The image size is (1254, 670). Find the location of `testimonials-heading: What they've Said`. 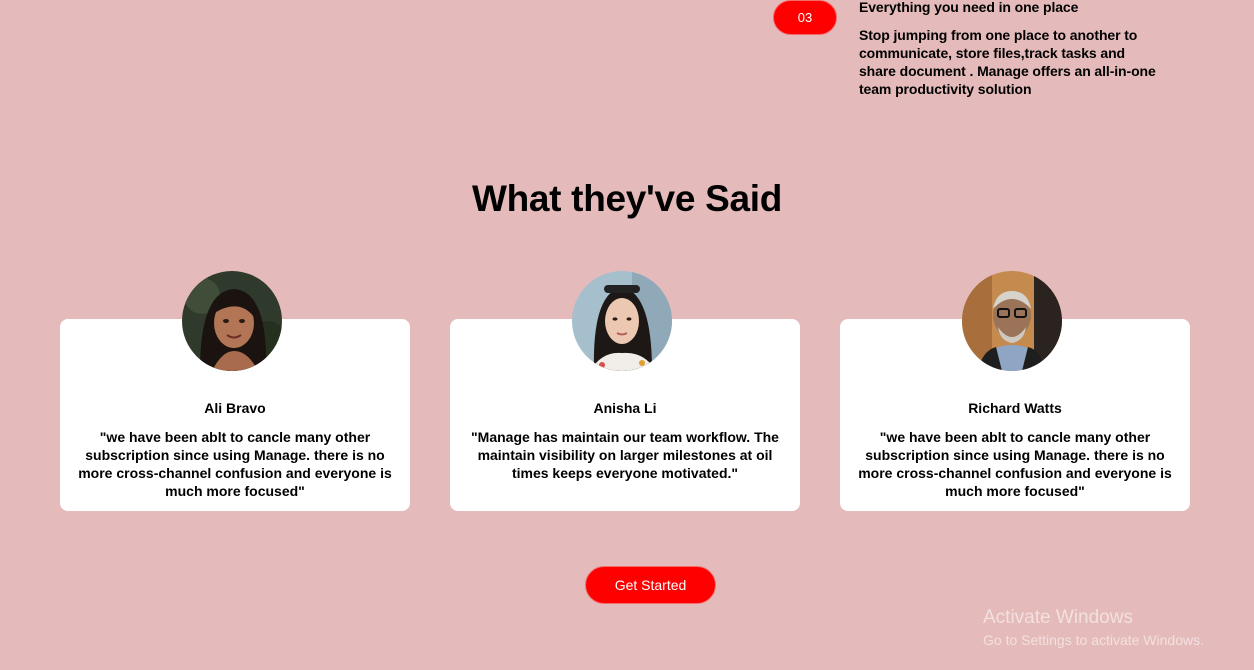

testimonials-heading: What they've Said is located at coordinates (627, 198).